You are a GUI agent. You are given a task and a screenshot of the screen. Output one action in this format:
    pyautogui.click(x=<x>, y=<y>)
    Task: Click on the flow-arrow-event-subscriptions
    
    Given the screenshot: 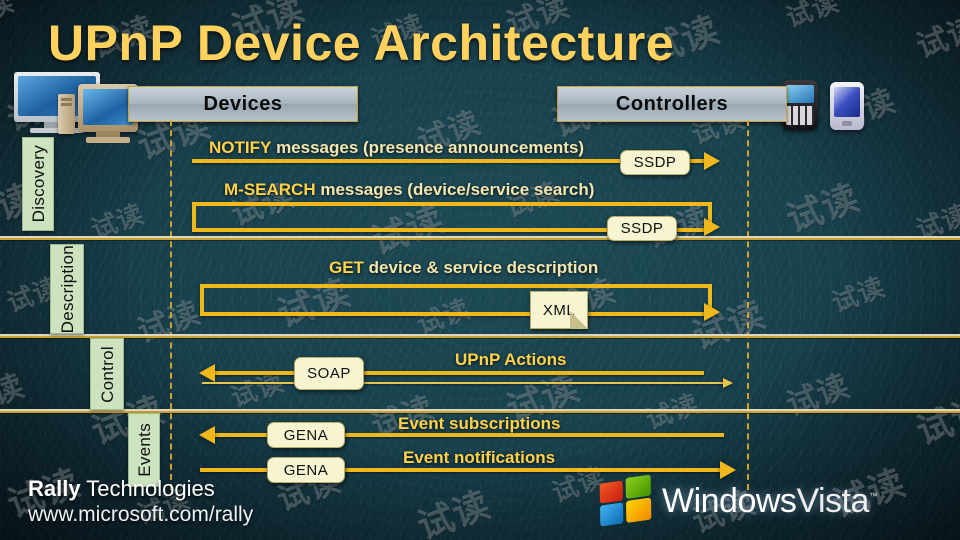 What is the action you would take?
    pyautogui.click(x=207, y=435)
    